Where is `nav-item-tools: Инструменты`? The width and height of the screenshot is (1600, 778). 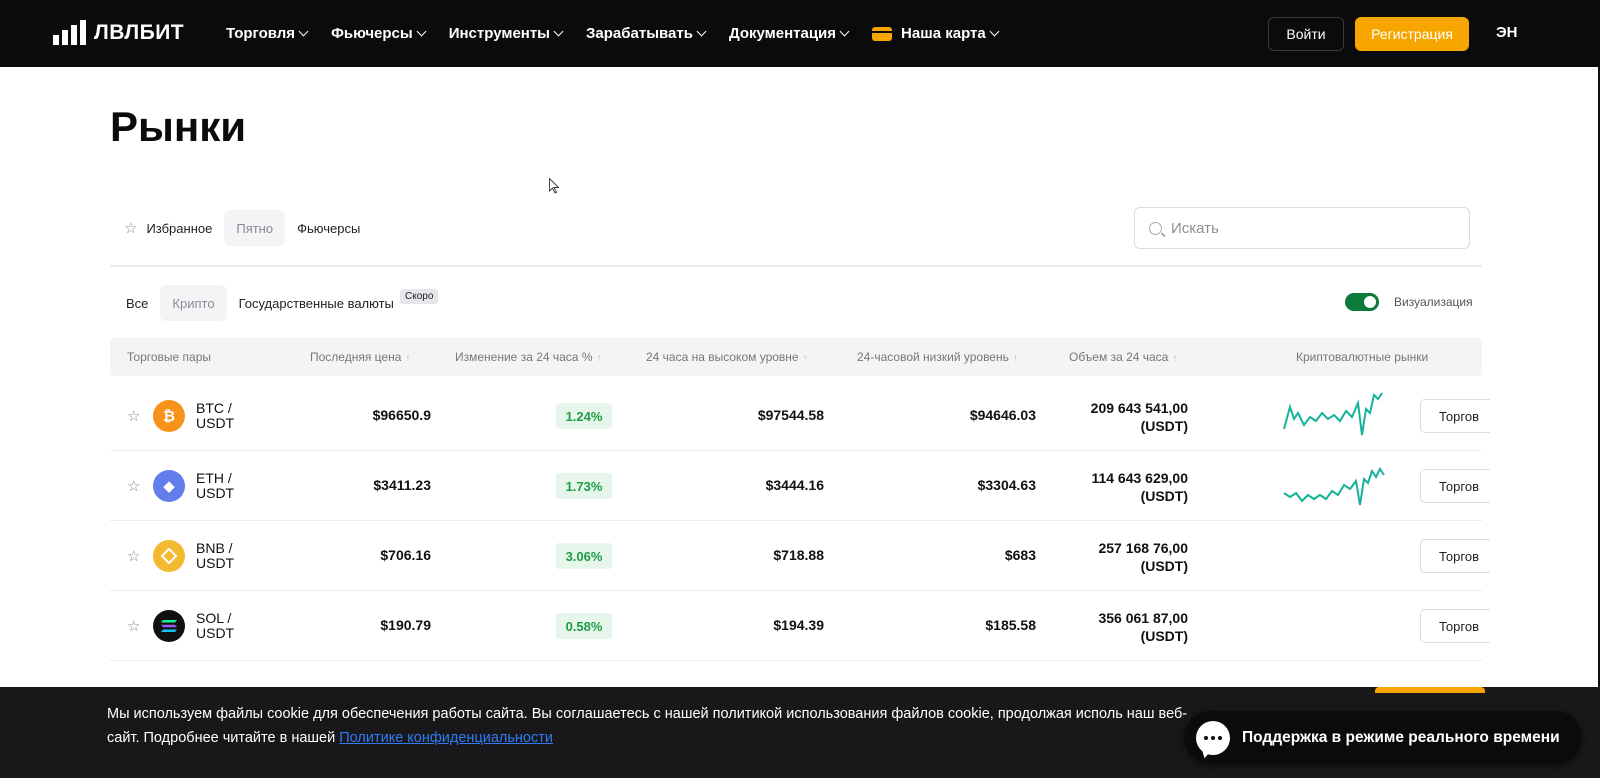
nav-item-tools: Инструменты is located at coordinates (506, 33).